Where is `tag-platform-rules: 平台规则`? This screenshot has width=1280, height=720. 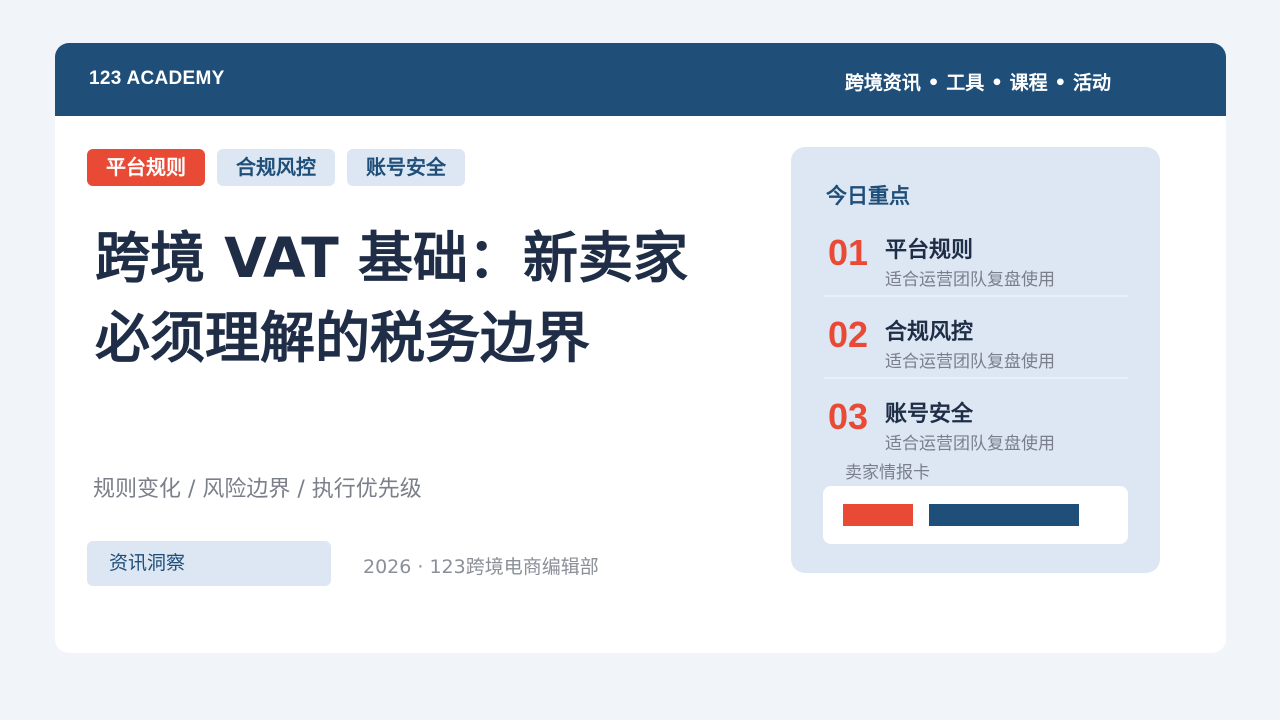 tag-platform-rules: 平台规则 is located at coordinates (146, 167).